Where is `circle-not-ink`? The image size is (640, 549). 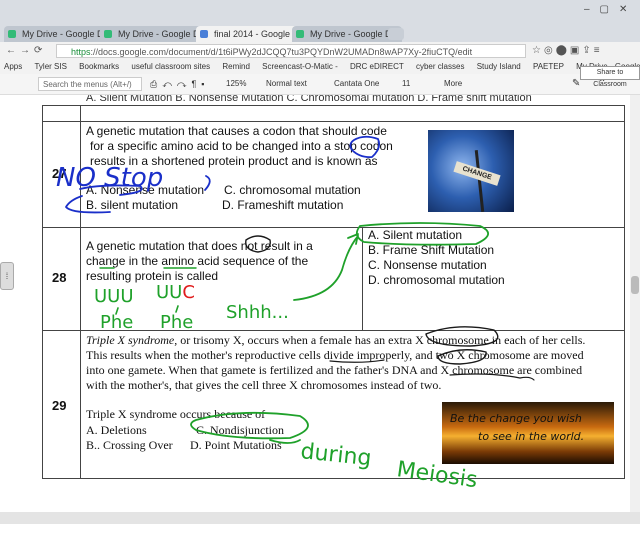 circle-not-ink is located at coordinates (258, 244).